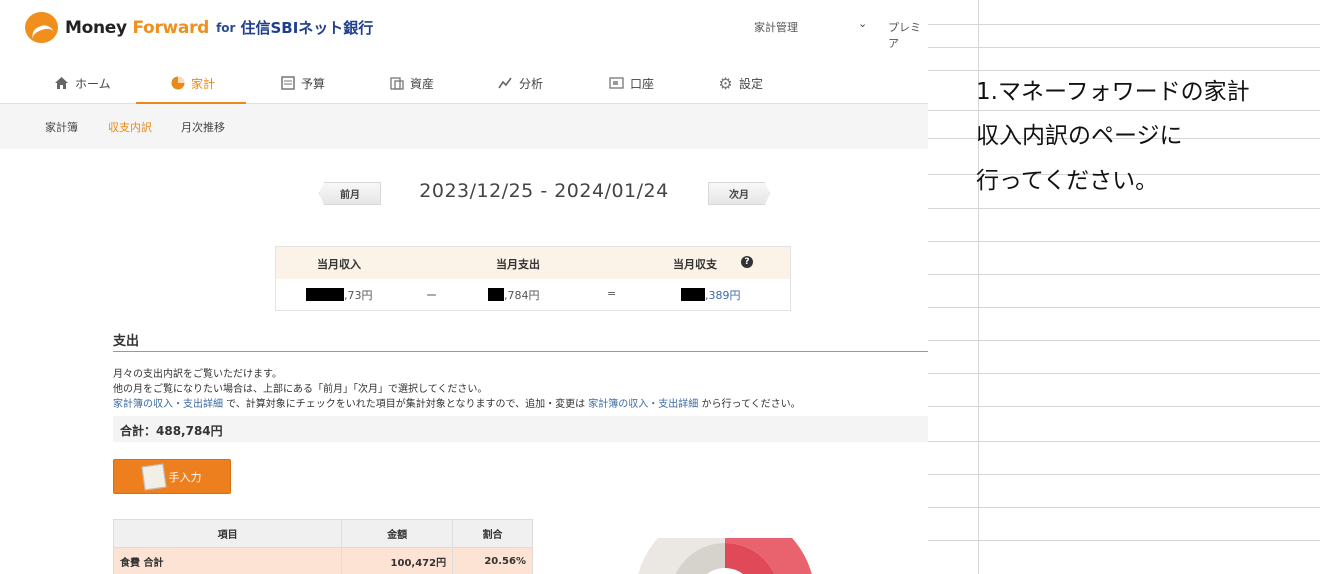  What do you see at coordinates (1079, 136) in the screenshot?
I see `note-line-2: 収入内訳のページに` at bounding box center [1079, 136].